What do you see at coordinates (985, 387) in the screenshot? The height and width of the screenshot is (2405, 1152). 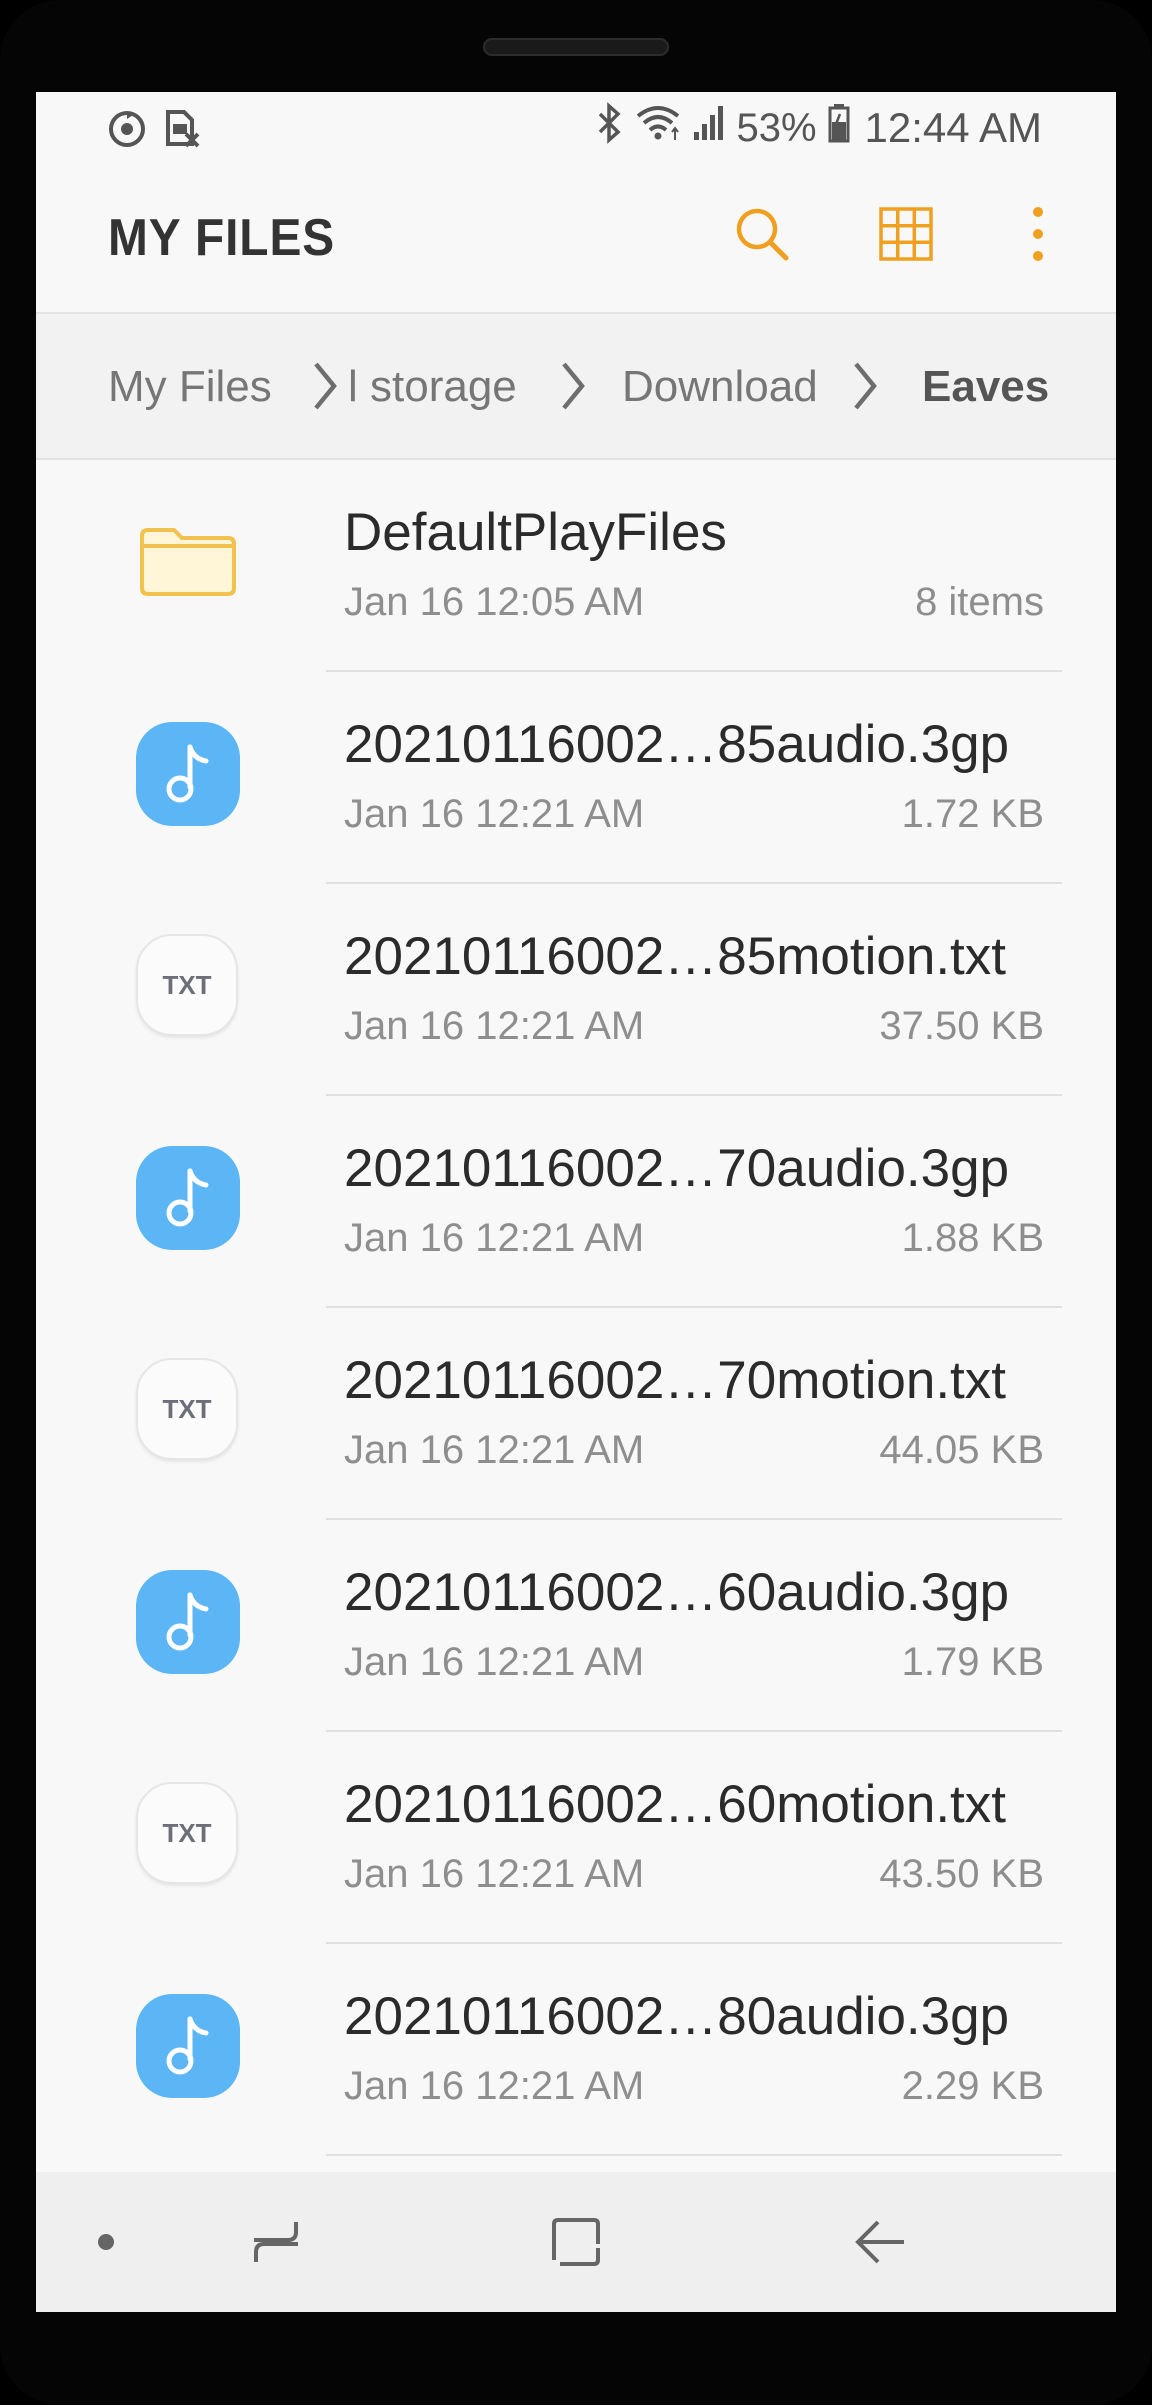 I see `breadcrumb-current: Eaves` at bounding box center [985, 387].